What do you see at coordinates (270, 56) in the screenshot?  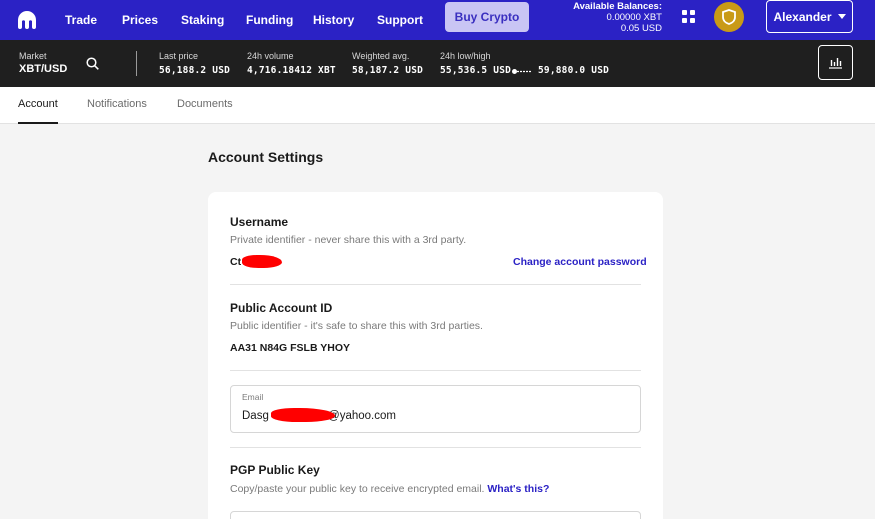 I see `volume-label: 24h volume` at bounding box center [270, 56].